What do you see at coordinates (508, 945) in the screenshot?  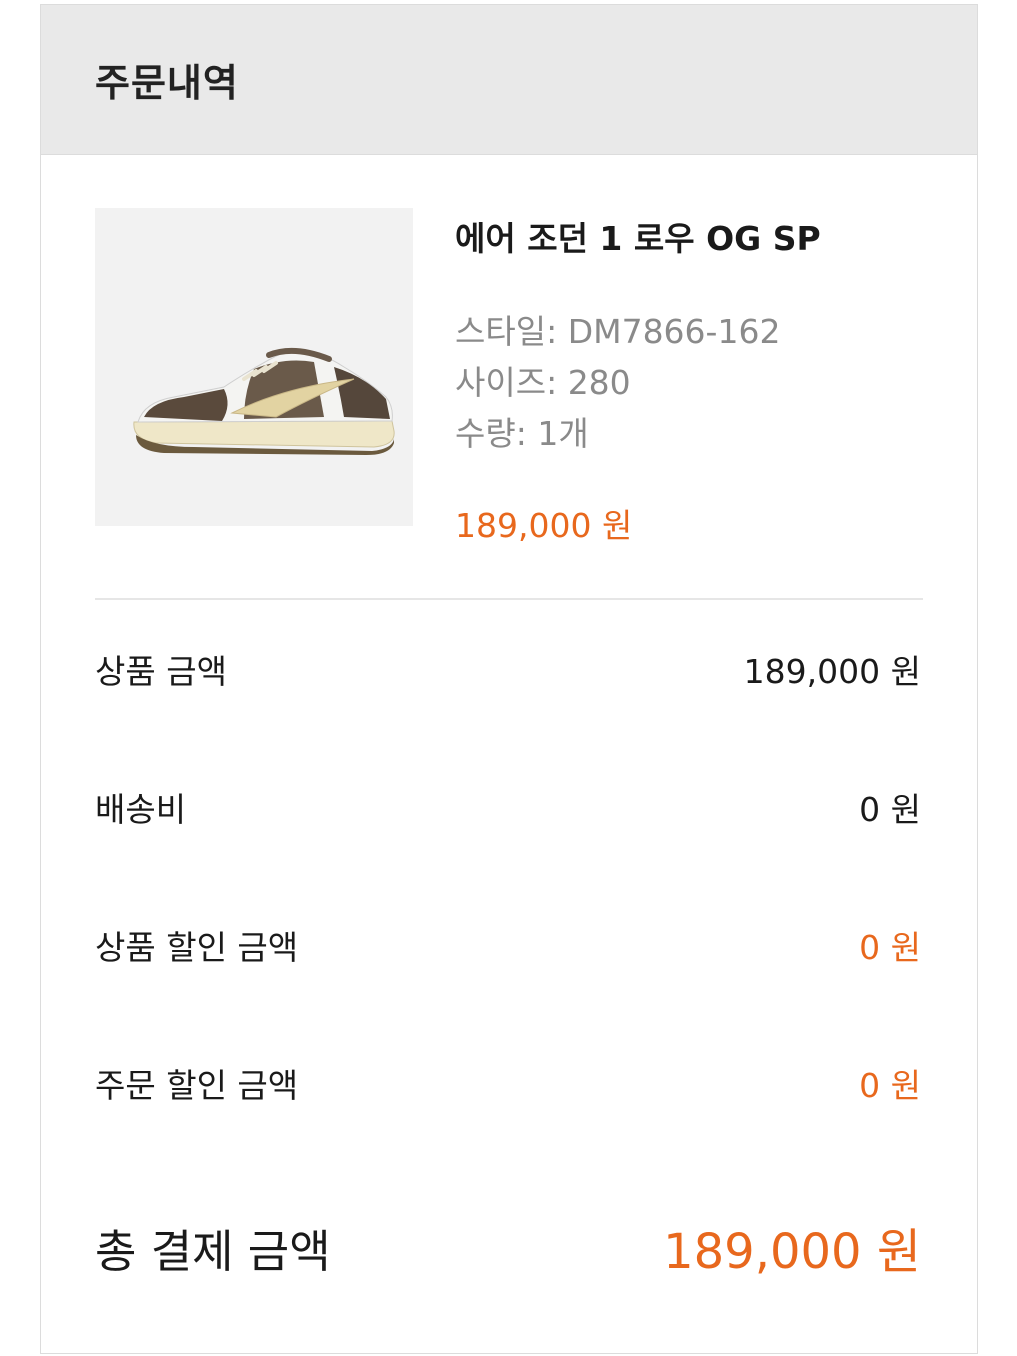 I see `summary-row-product-discount: 상품 할인 금액 0 원` at bounding box center [508, 945].